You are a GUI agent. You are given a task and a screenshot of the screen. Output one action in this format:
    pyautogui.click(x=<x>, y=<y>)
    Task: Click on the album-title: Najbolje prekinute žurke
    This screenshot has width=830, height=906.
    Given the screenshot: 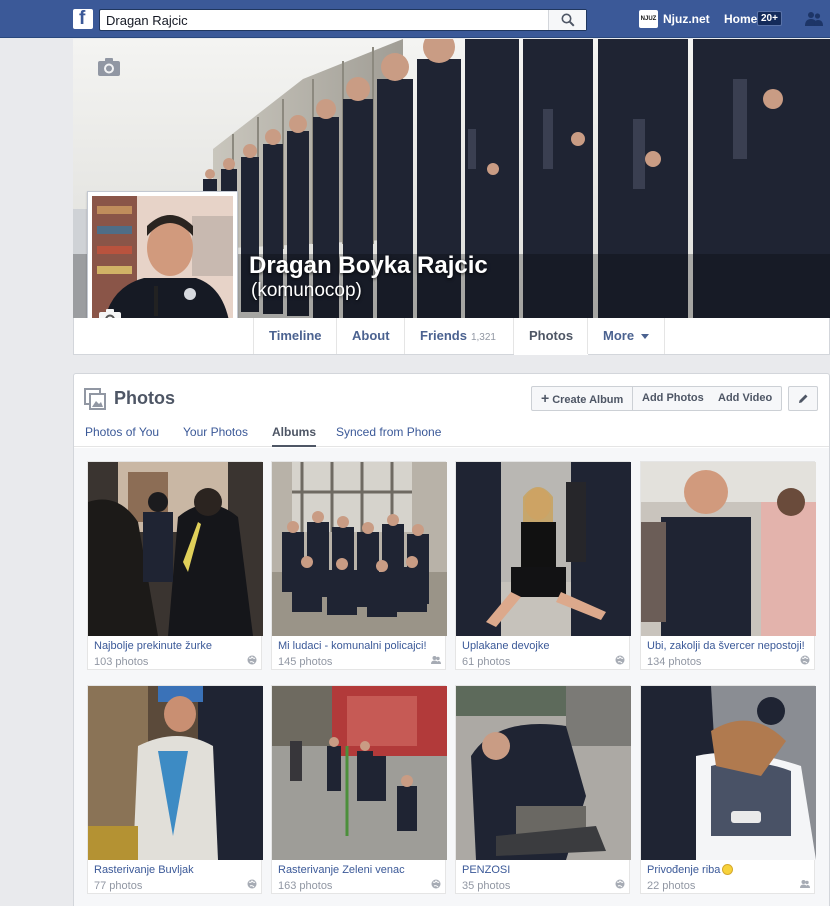 What is the action you would take?
    pyautogui.click(x=174, y=646)
    